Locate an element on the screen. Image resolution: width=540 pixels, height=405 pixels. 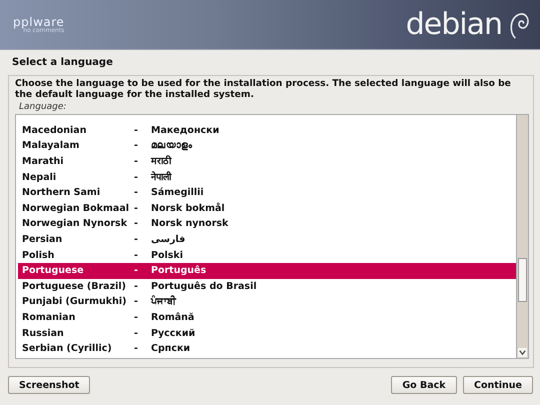
language-item: Marathi - मराठी is located at coordinates (267, 162).